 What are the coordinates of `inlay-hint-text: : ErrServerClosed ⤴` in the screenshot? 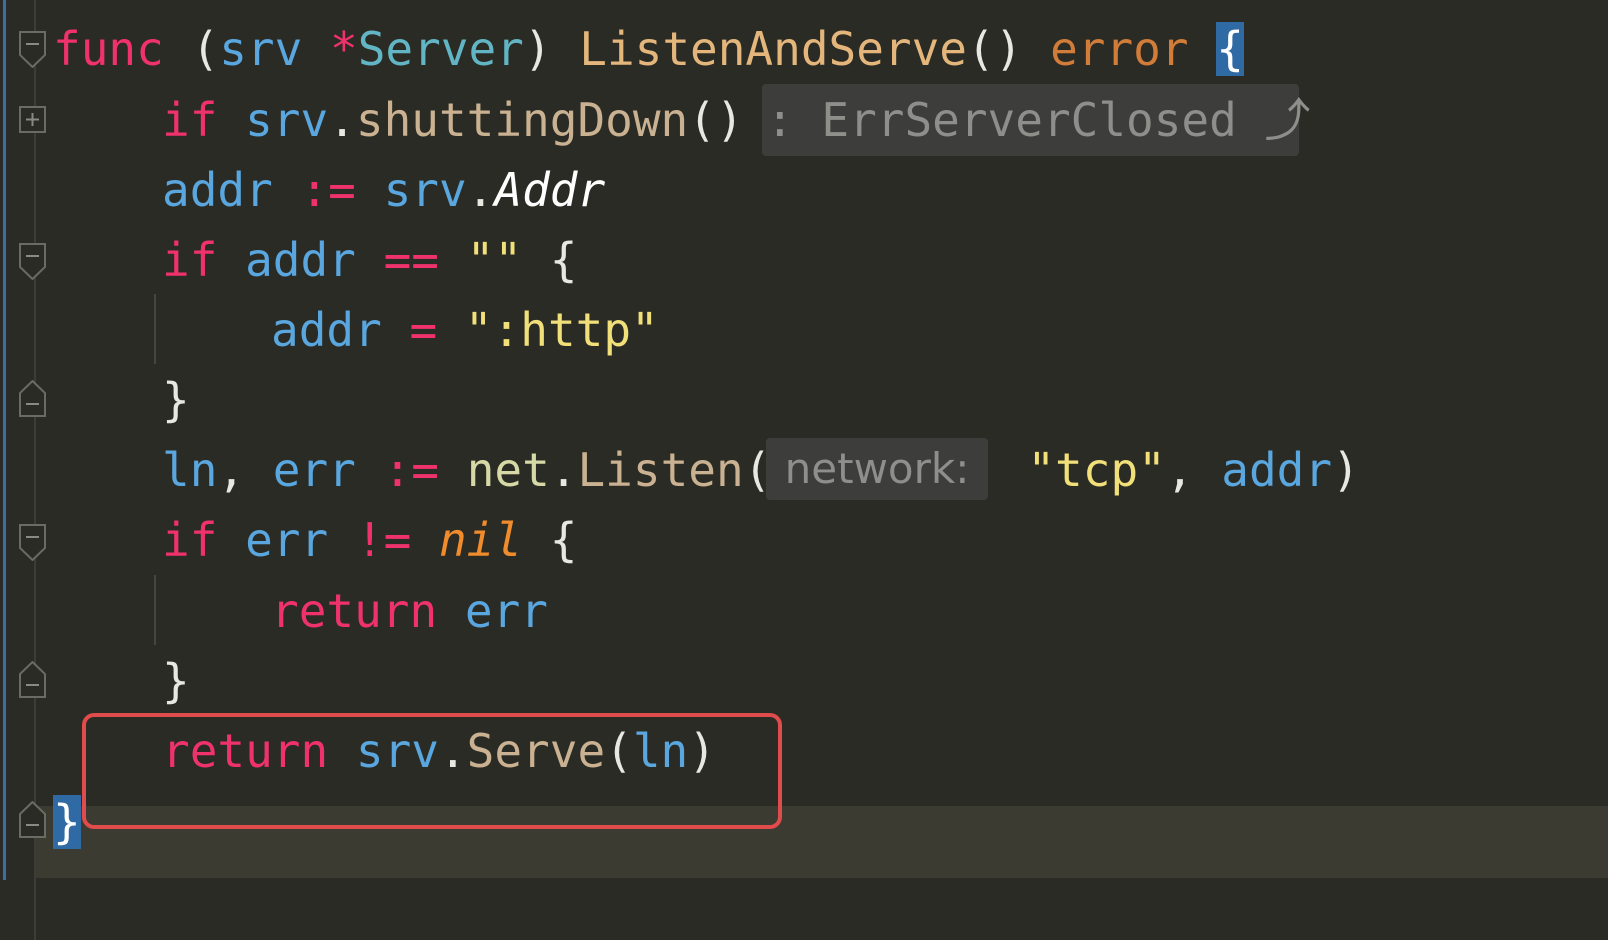 It's located at (1038, 120).